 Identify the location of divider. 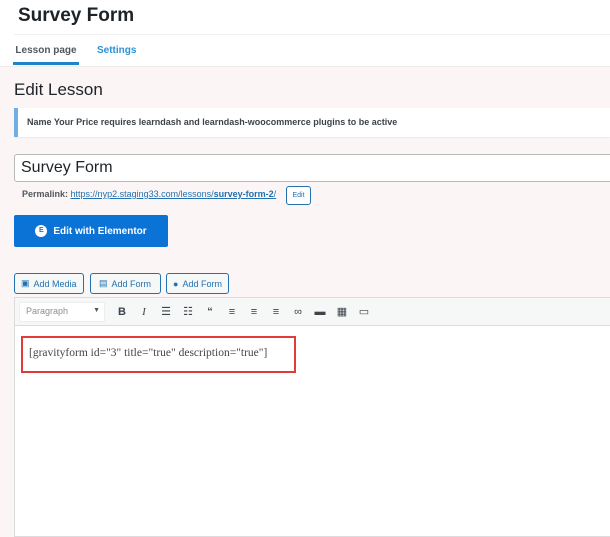
(312, 34).